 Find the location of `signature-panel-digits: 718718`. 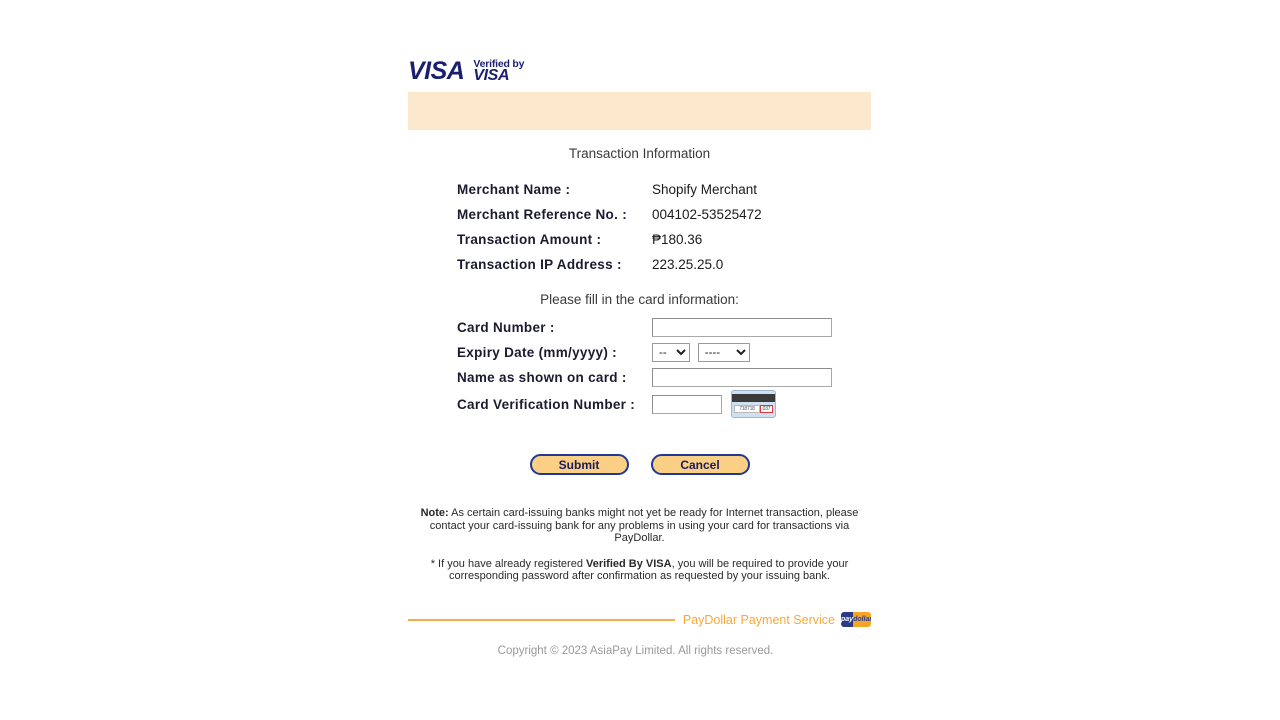

signature-panel-digits: 718718 is located at coordinates (747, 409).